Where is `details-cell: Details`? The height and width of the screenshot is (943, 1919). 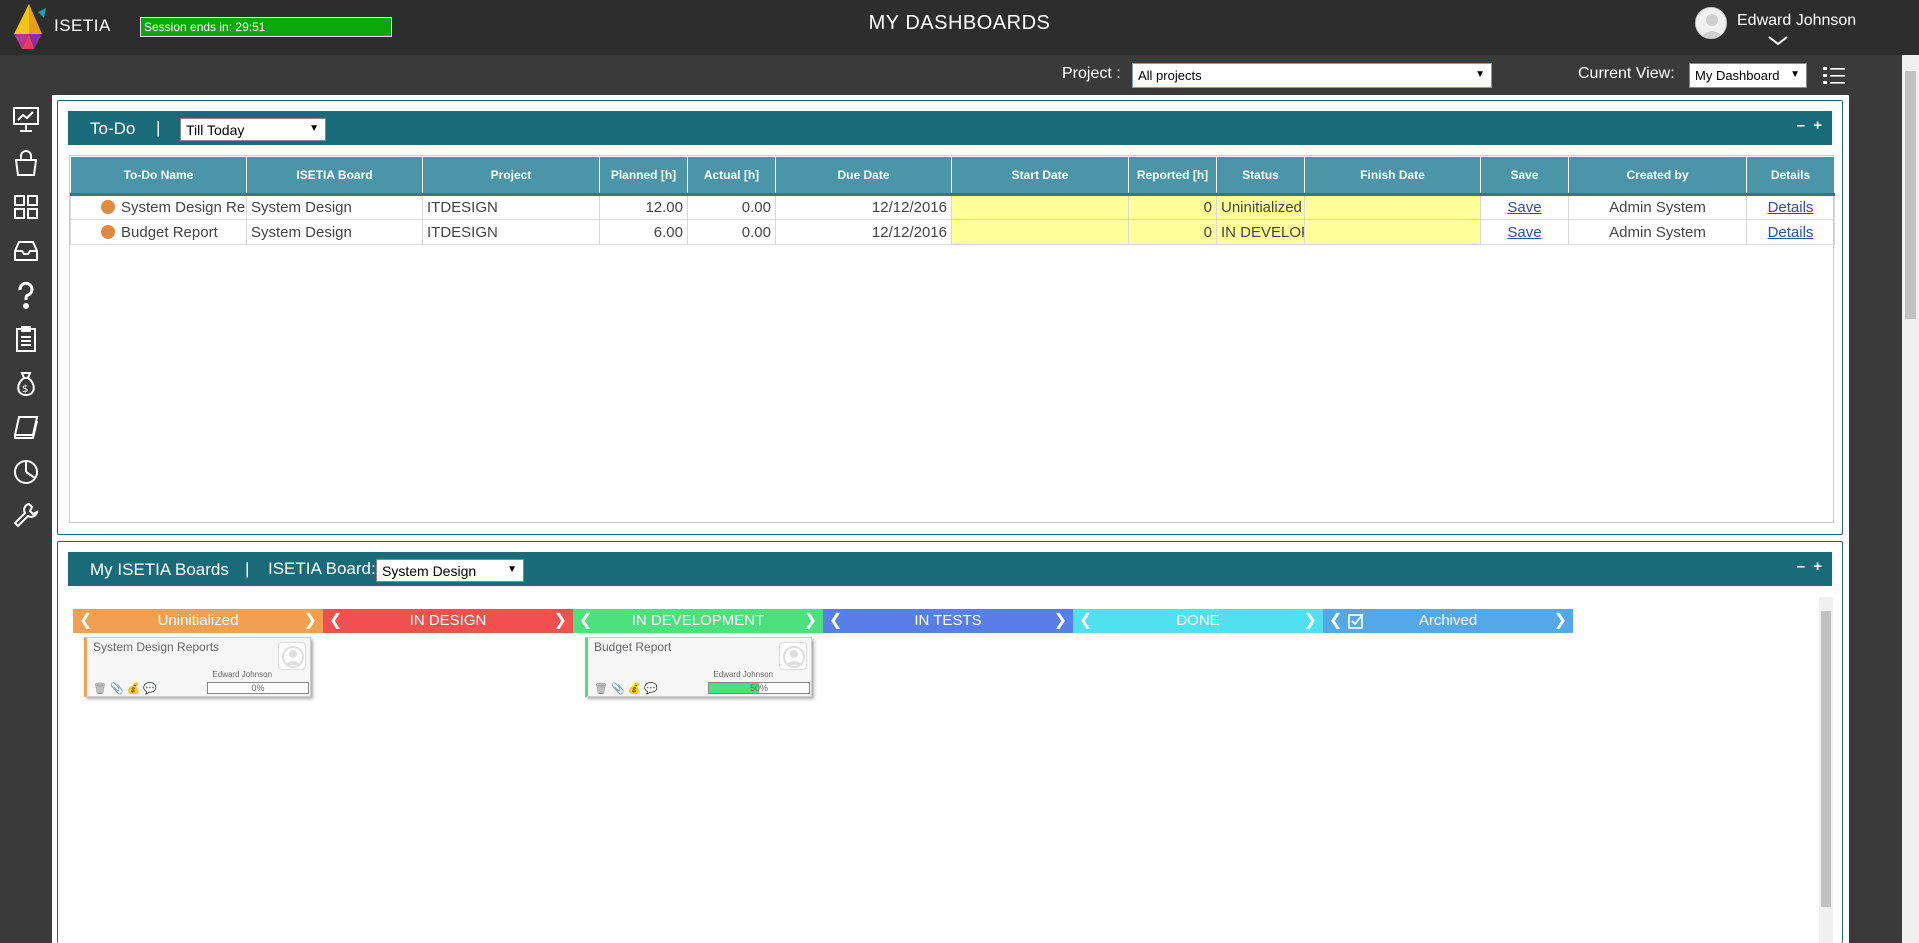
details-cell: Details is located at coordinates (1790, 207).